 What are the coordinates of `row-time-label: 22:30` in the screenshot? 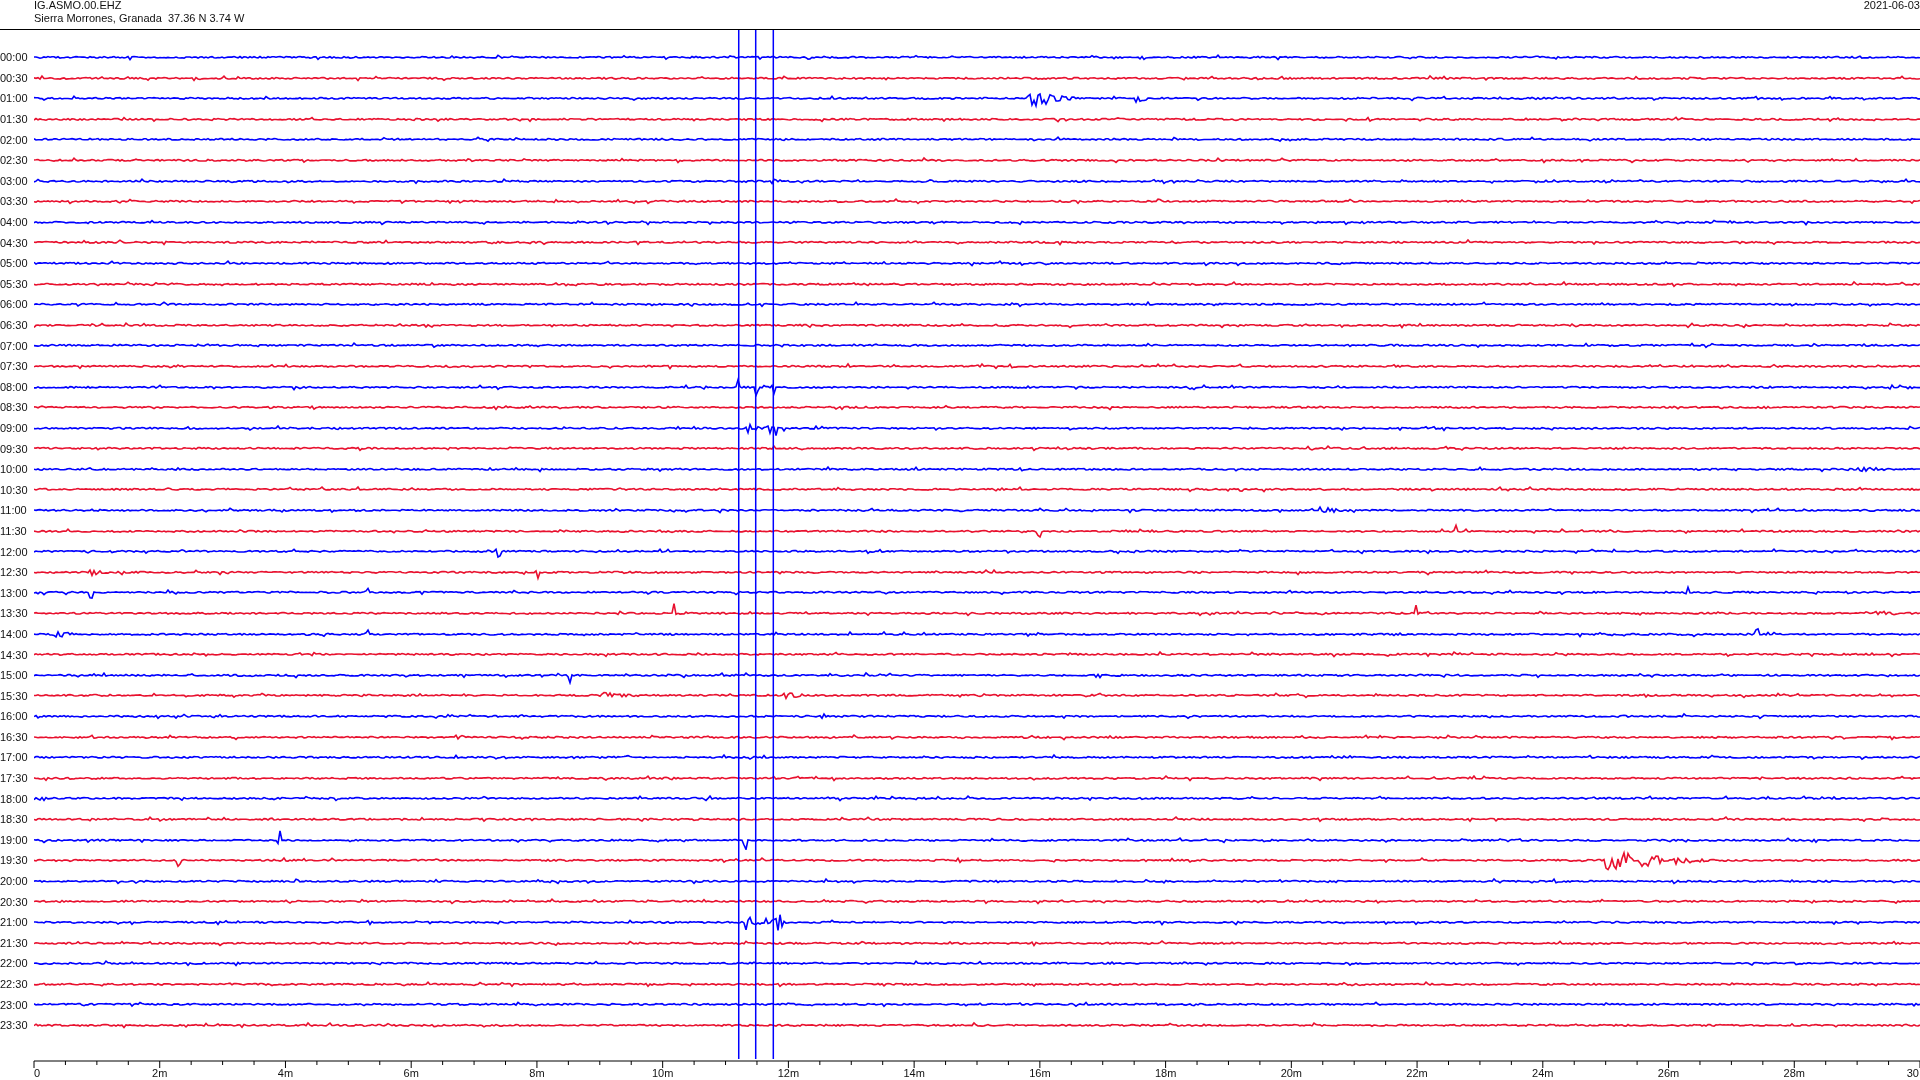 It's located at (14, 984).